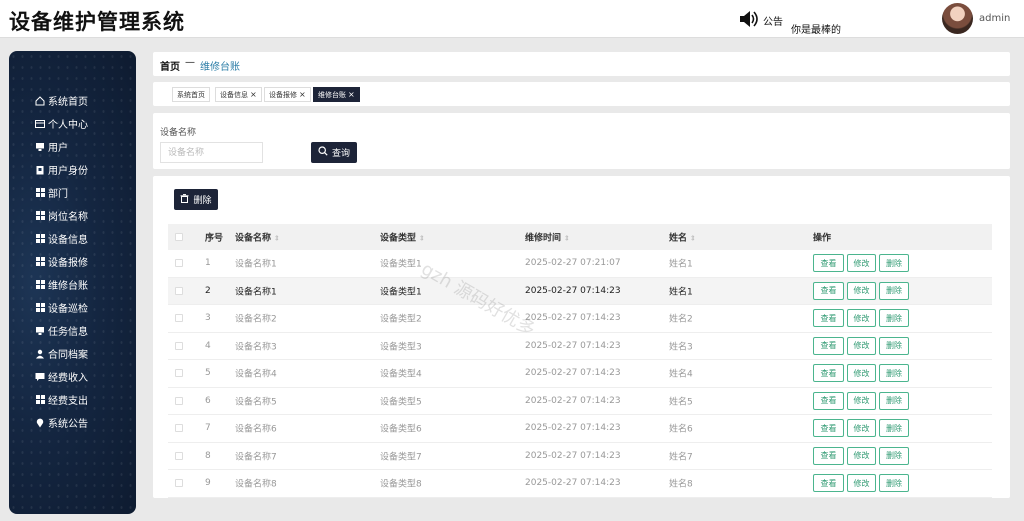  Describe the element at coordinates (196, 199) in the screenshot. I see `batch-delete-button: 删除` at that location.